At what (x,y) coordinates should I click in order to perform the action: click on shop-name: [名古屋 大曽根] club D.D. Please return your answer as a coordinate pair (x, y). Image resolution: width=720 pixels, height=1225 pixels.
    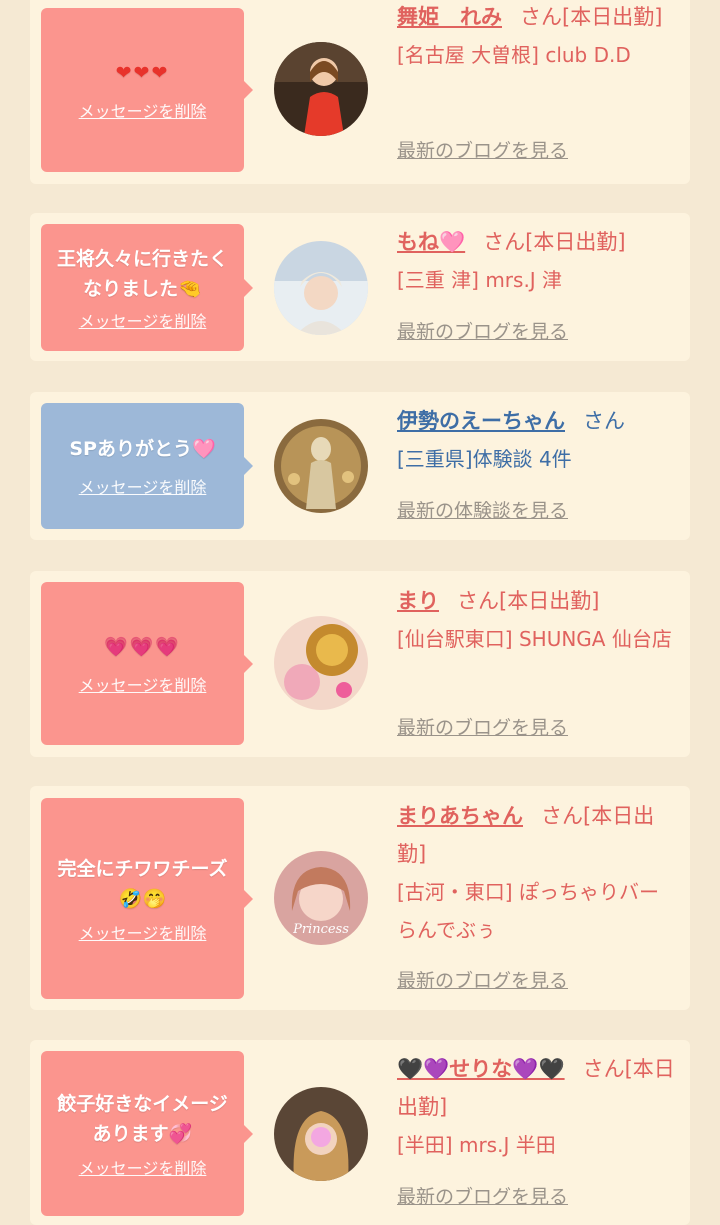
    Looking at the image, I should click on (514, 55).